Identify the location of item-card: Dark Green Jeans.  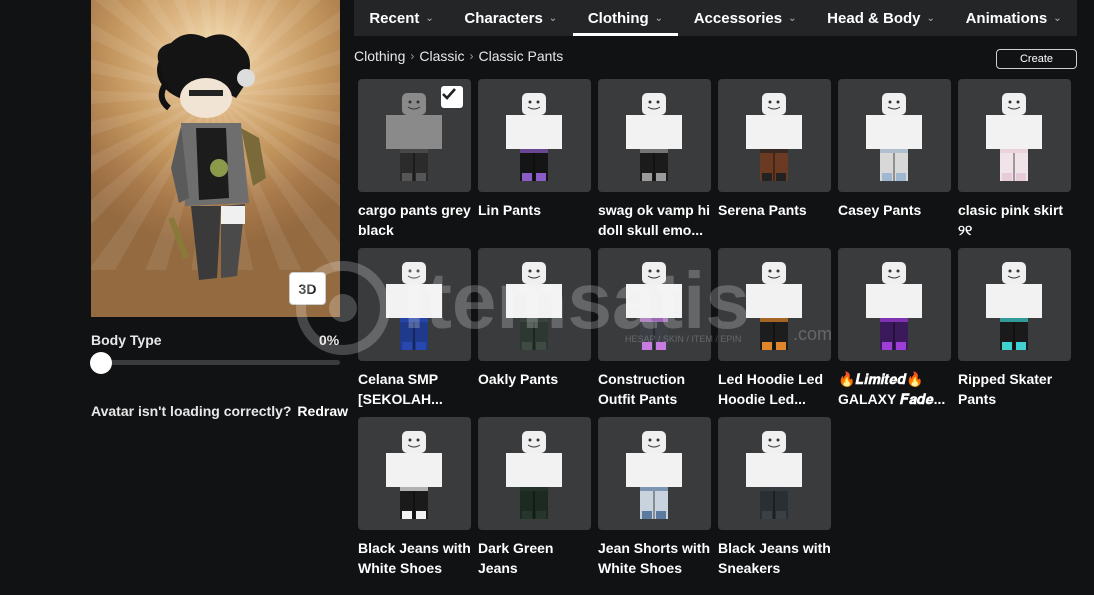
(534, 497).